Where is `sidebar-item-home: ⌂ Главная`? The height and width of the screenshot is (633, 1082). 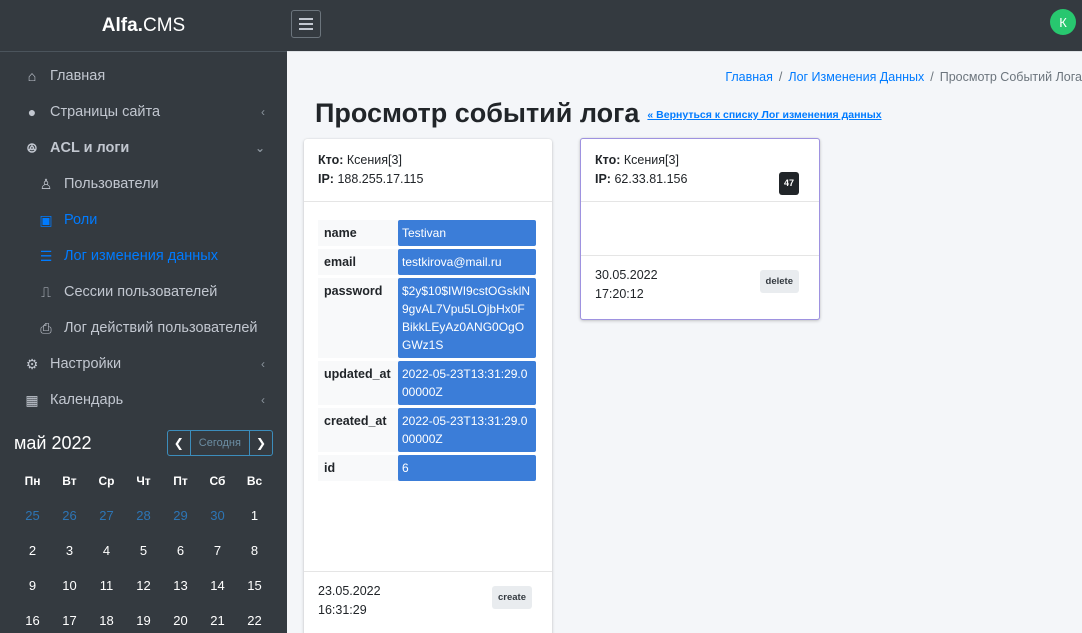 sidebar-item-home: ⌂ Главная is located at coordinates (143, 76).